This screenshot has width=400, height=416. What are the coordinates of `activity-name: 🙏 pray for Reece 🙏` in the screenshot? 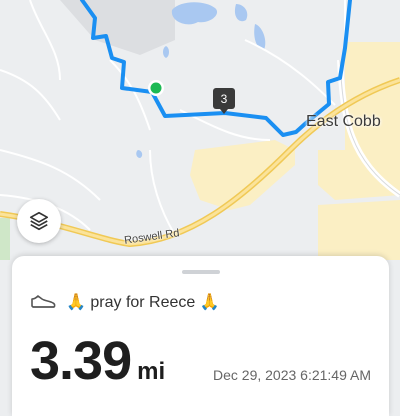 It's located at (143, 302).